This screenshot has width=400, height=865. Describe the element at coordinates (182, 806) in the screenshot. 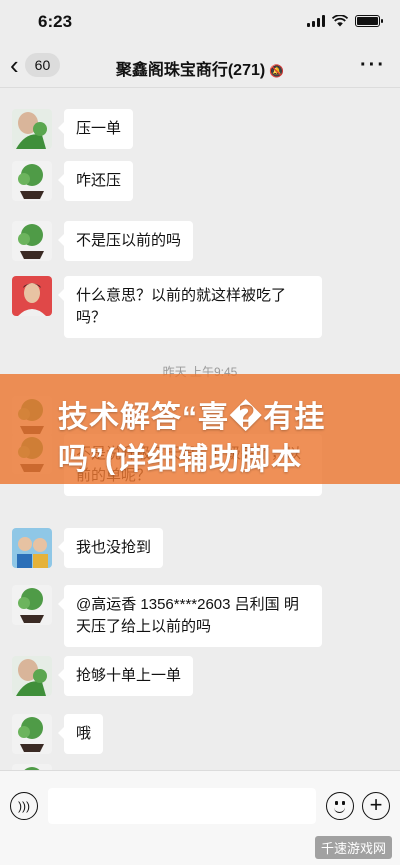

I see `message-input` at that location.